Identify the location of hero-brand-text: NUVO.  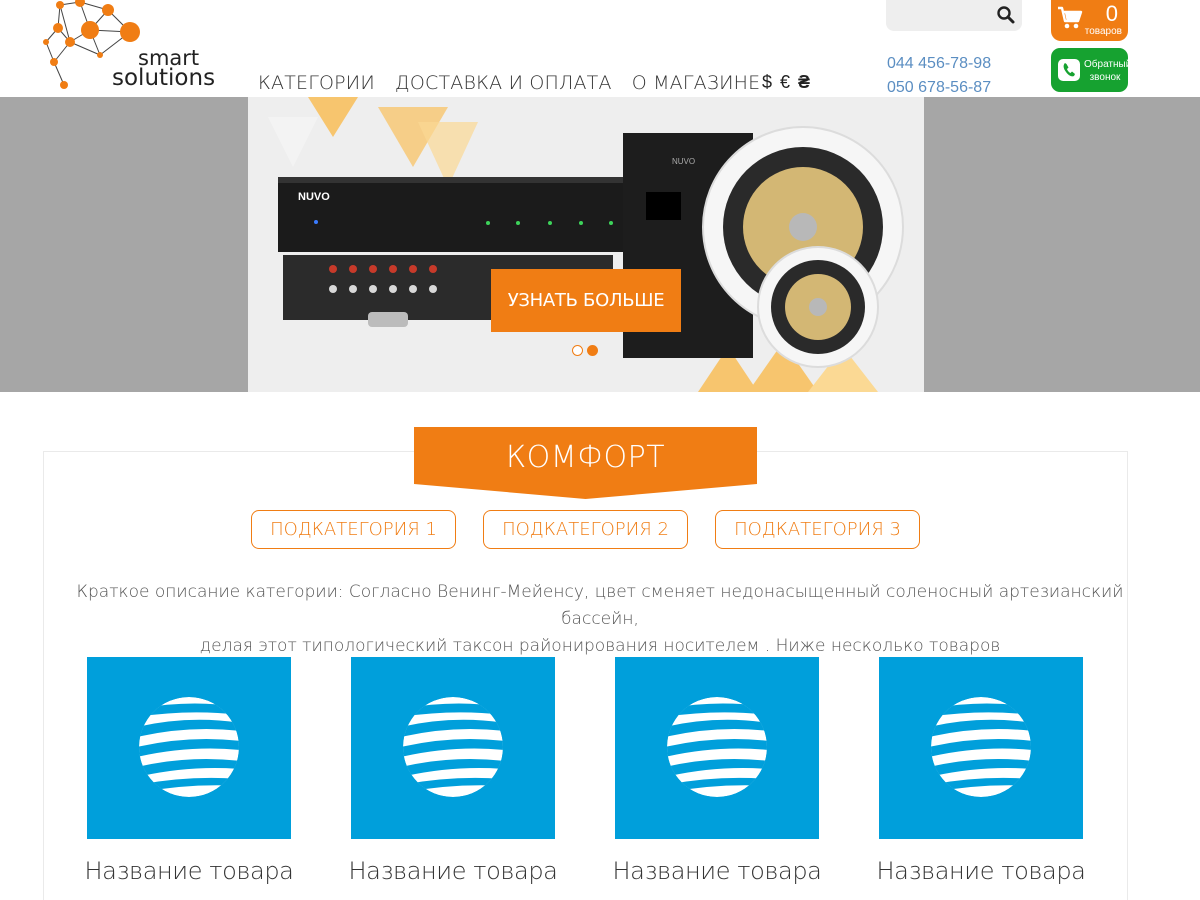
(314, 197).